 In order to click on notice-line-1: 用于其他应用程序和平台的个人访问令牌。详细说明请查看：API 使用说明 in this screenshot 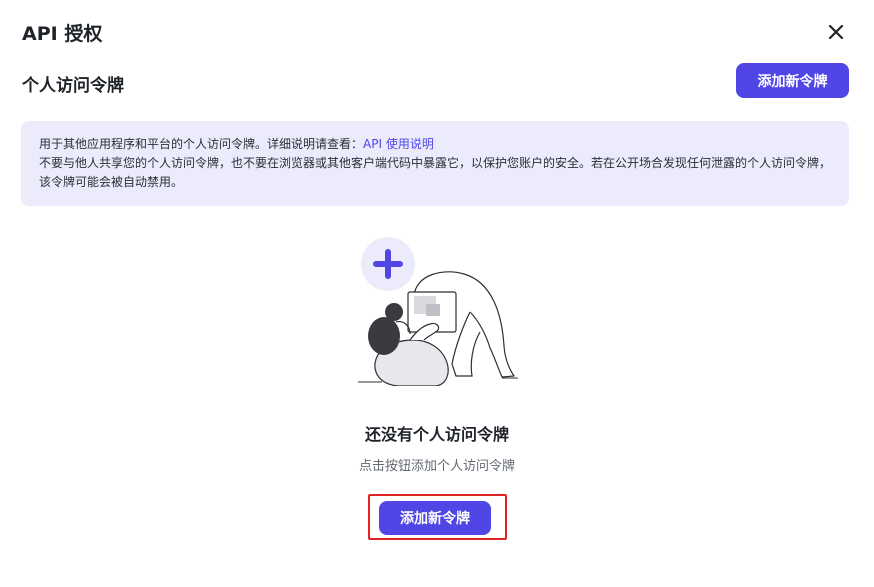, I will do `click(435, 144)`.